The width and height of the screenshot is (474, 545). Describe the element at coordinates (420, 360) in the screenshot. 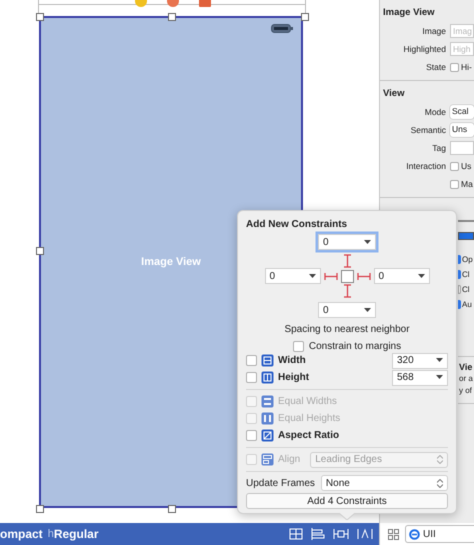

I see `constant-field: 320` at that location.